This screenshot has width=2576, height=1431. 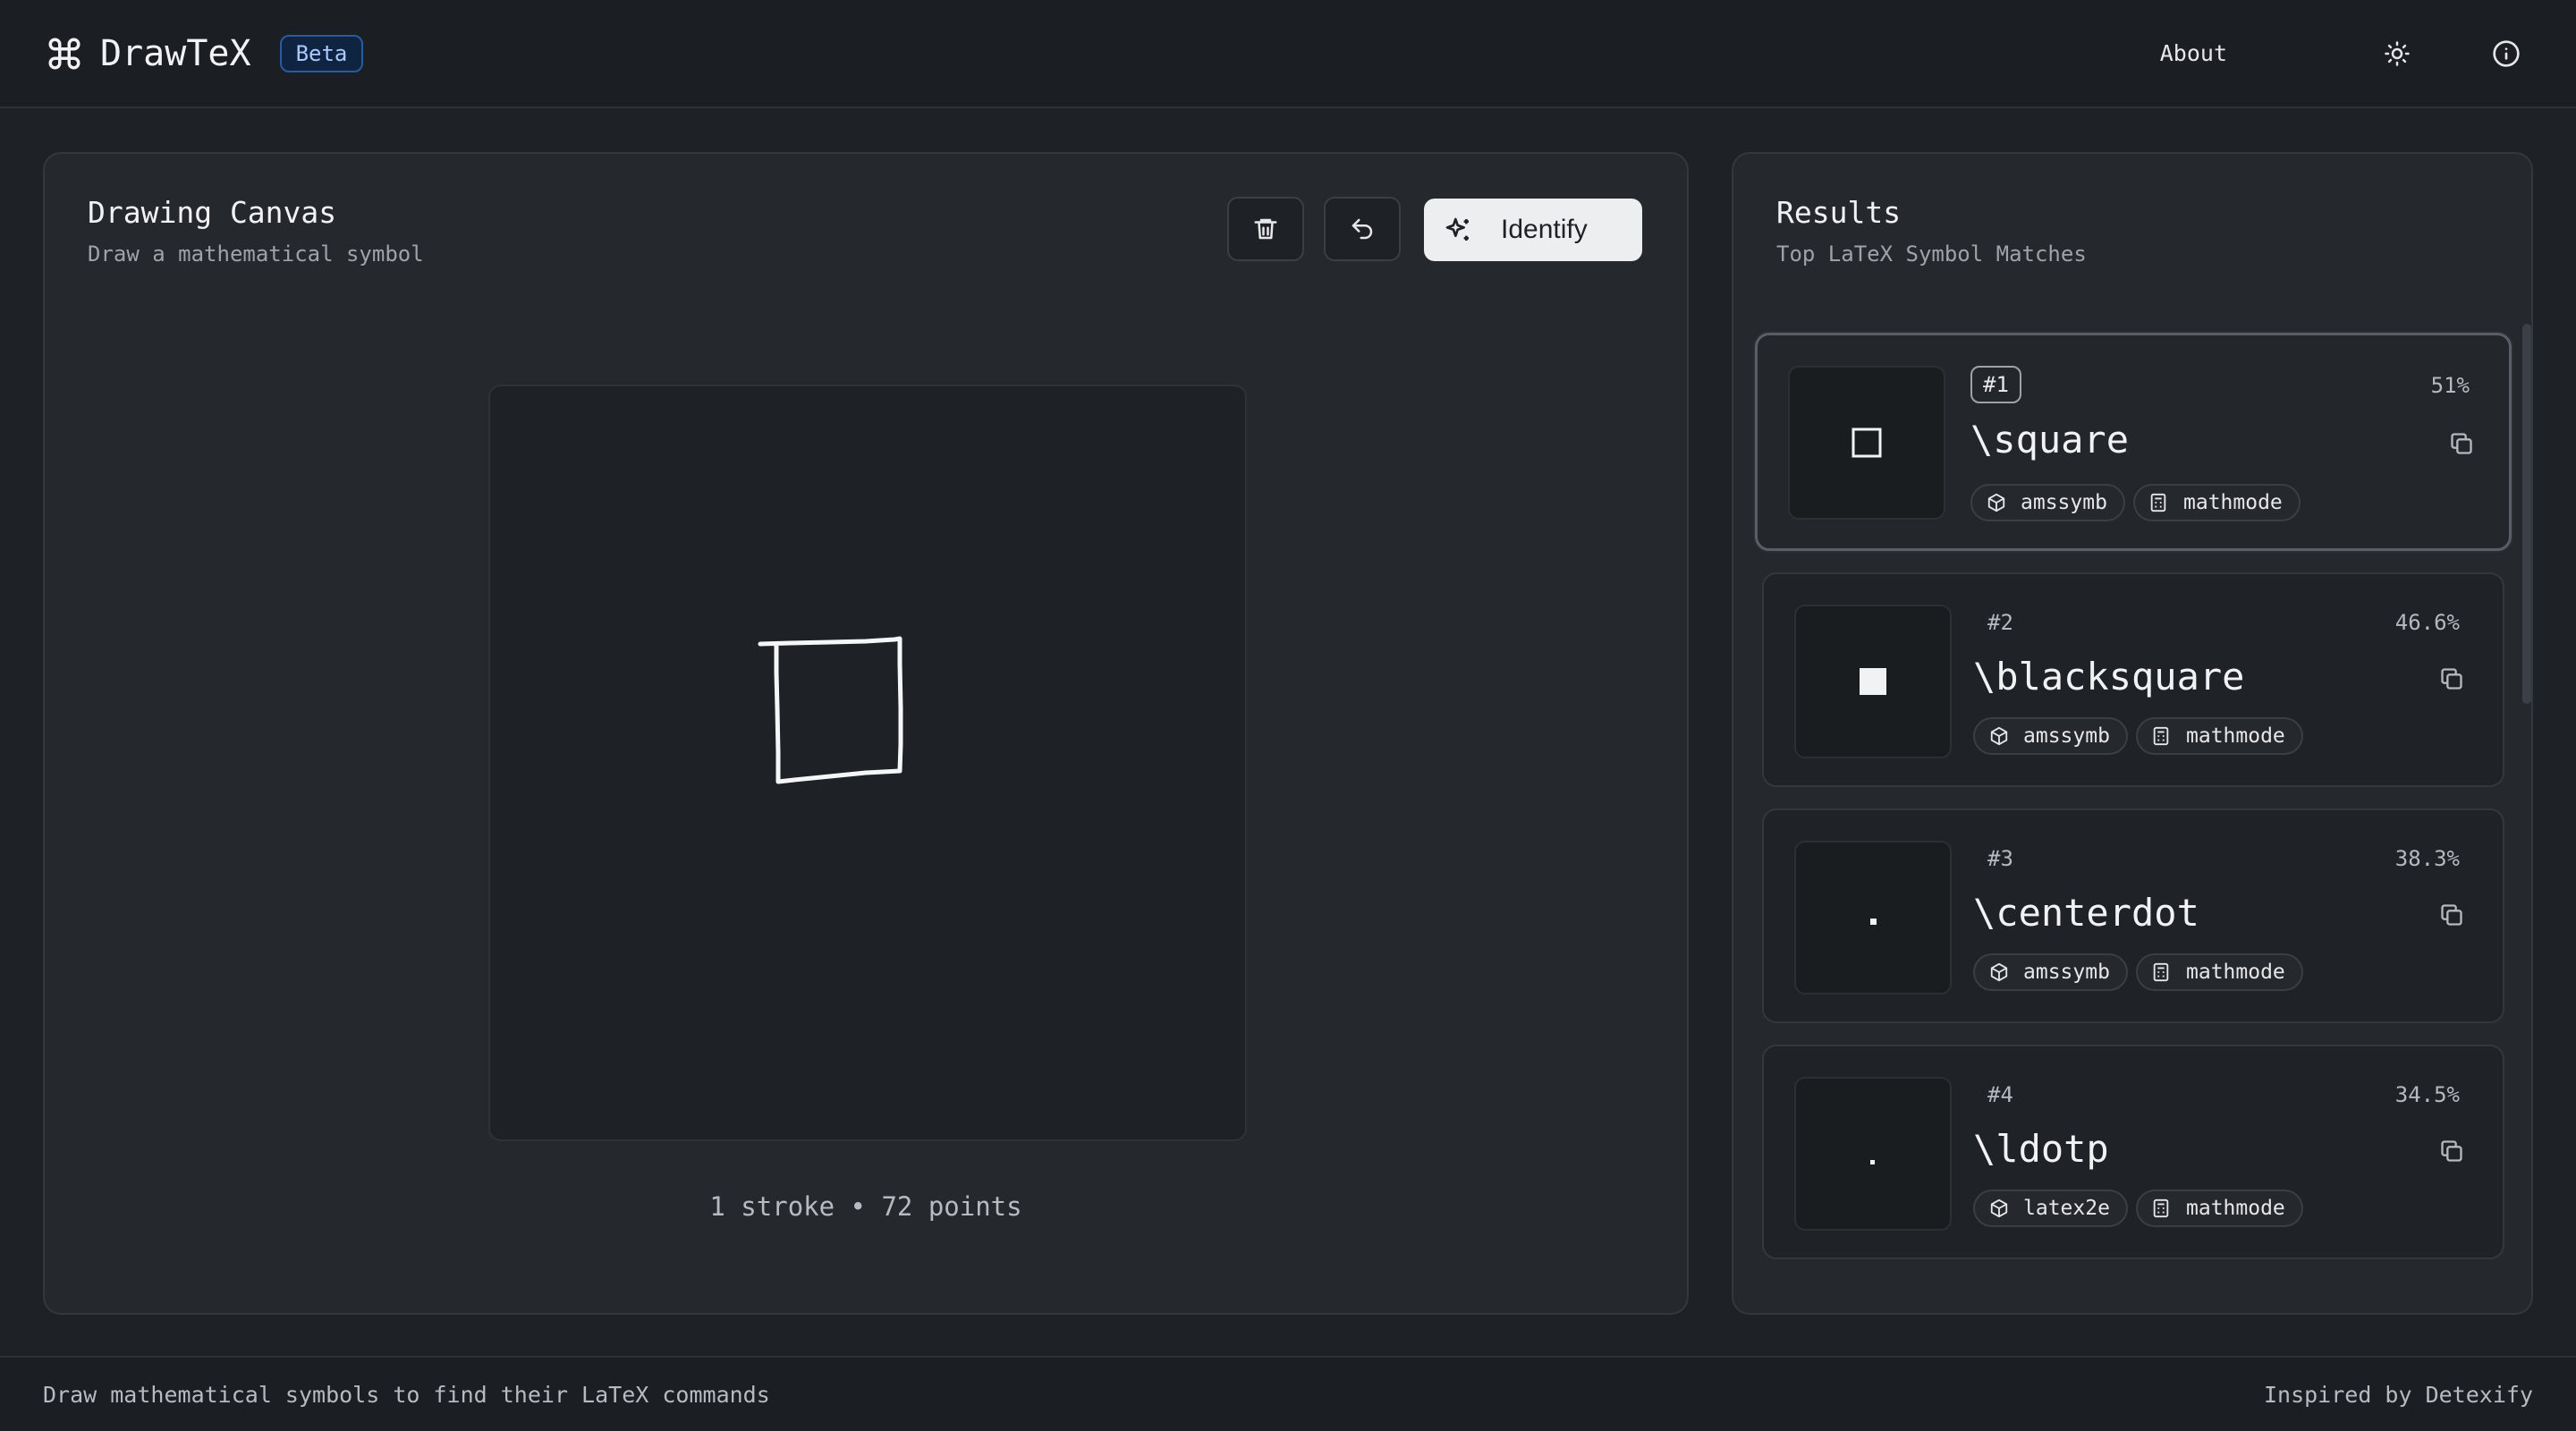 I want to click on results-scrollbar, so click(x=2526, y=514).